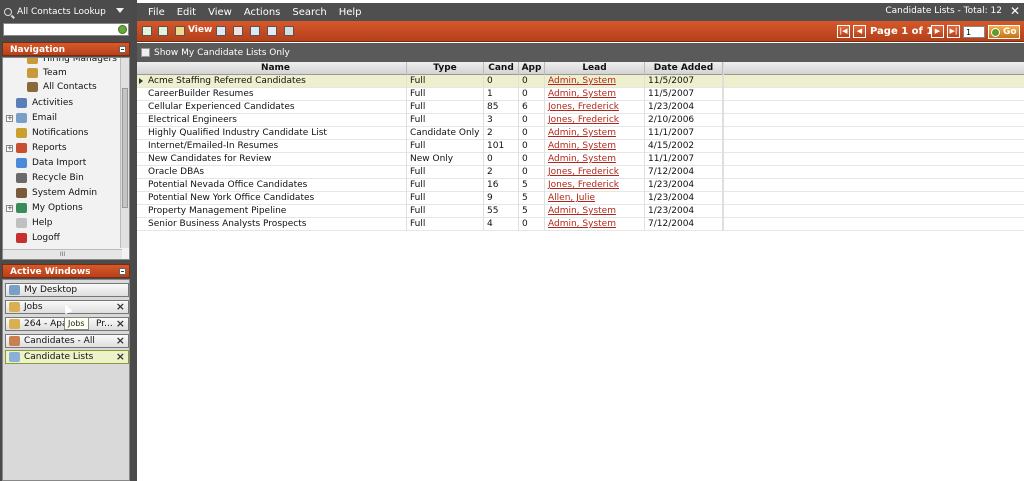 The height and width of the screenshot is (481, 1024). What do you see at coordinates (44, 103) in the screenshot?
I see `nav-item-activities: Activities` at bounding box center [44, 103].